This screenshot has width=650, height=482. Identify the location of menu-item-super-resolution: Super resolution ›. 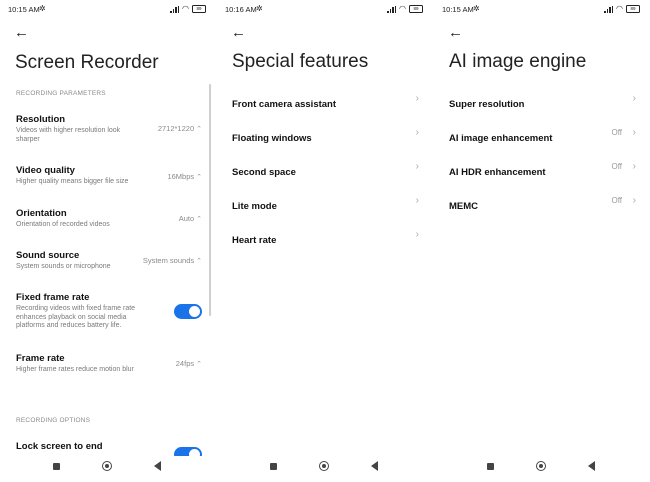
(542, 102).